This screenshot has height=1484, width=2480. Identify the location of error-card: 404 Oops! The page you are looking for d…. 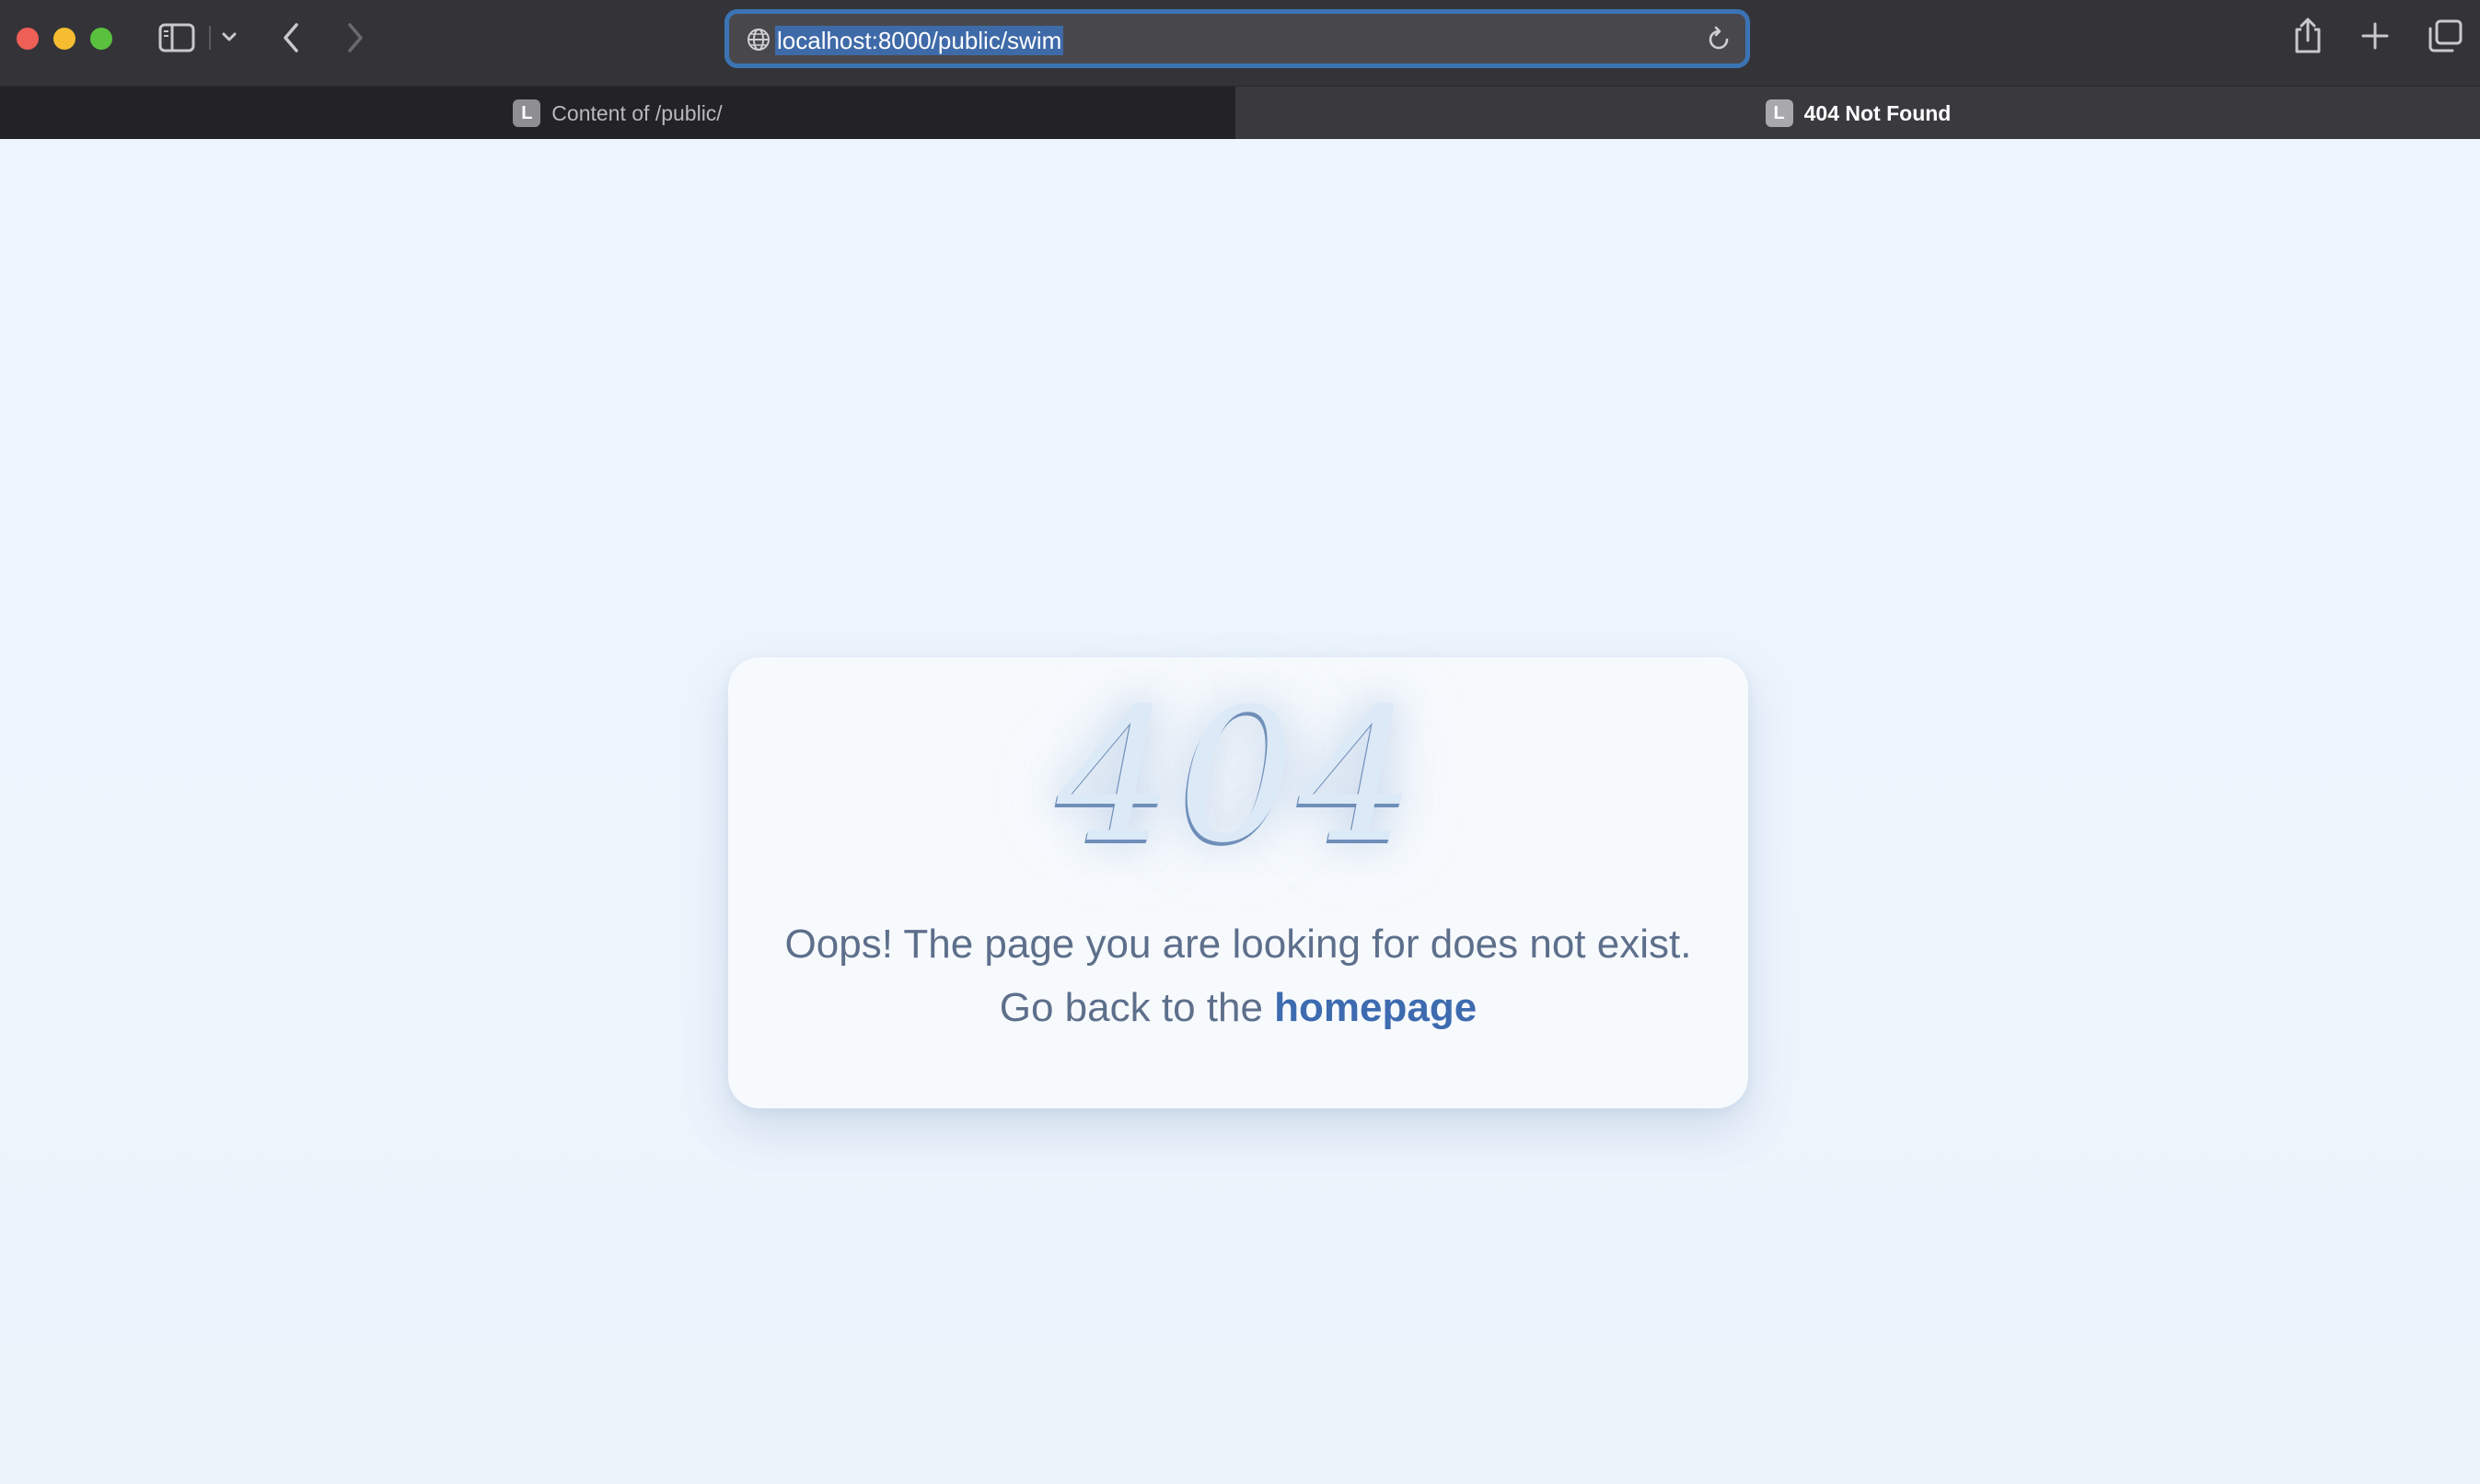
(1238, 882).